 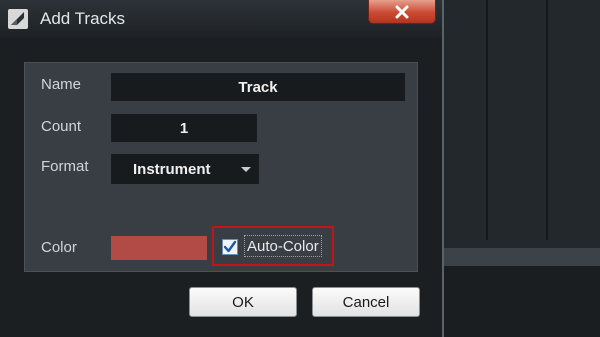 I want to click on count-field: 1, so click(x=184, y=128).